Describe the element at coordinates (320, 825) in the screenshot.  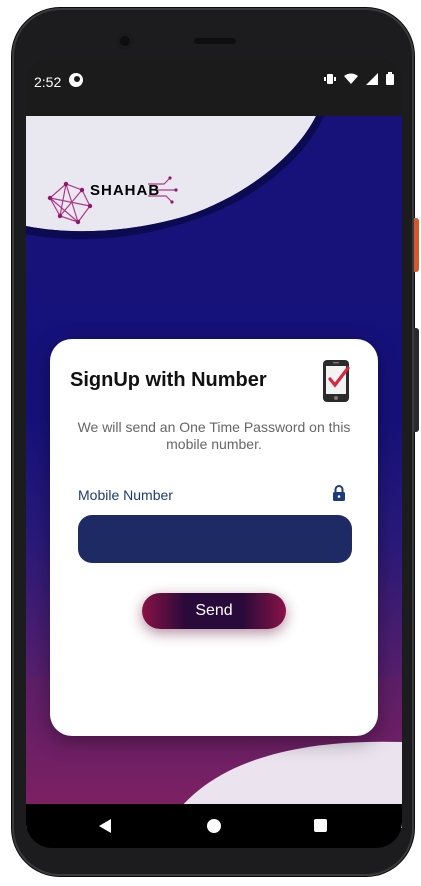
I see `recents-icon` at that location.